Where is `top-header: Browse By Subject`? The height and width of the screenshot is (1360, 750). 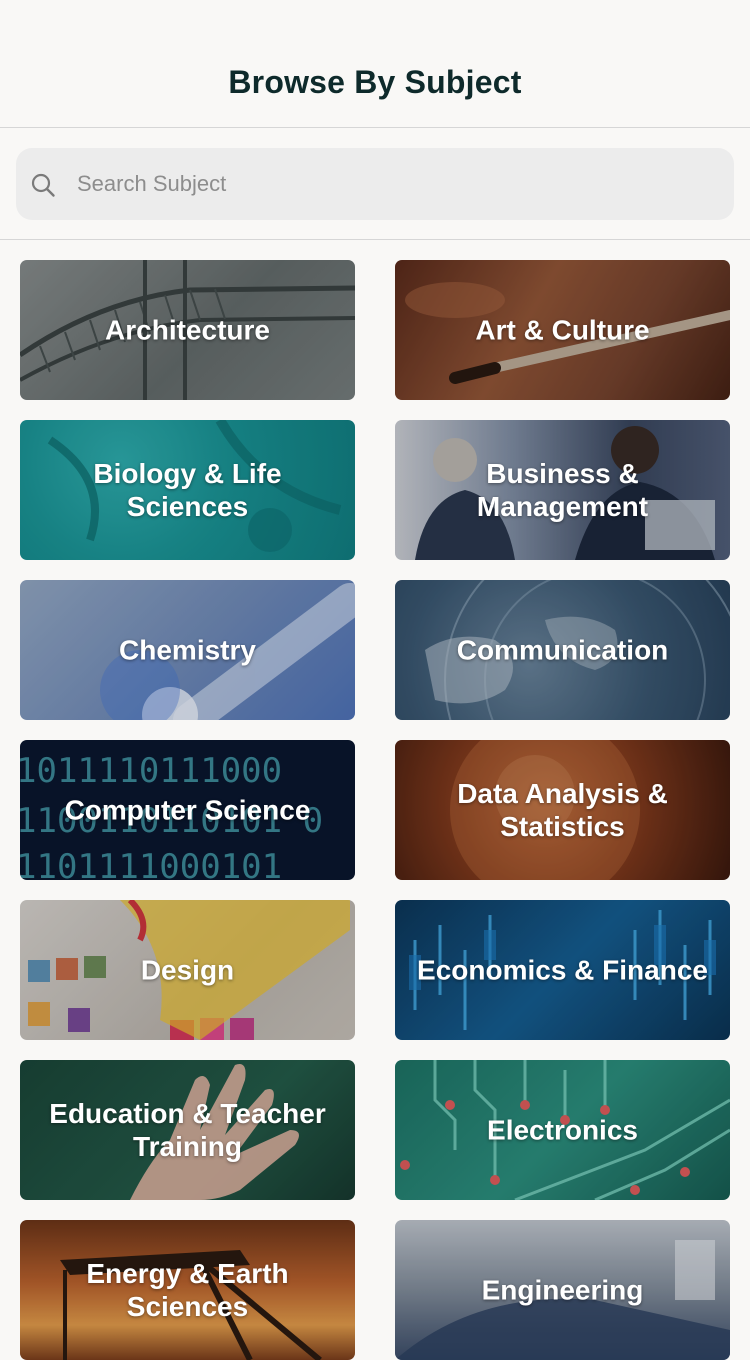 top-header: Browse By Subject is located at coordinates (375, 64).